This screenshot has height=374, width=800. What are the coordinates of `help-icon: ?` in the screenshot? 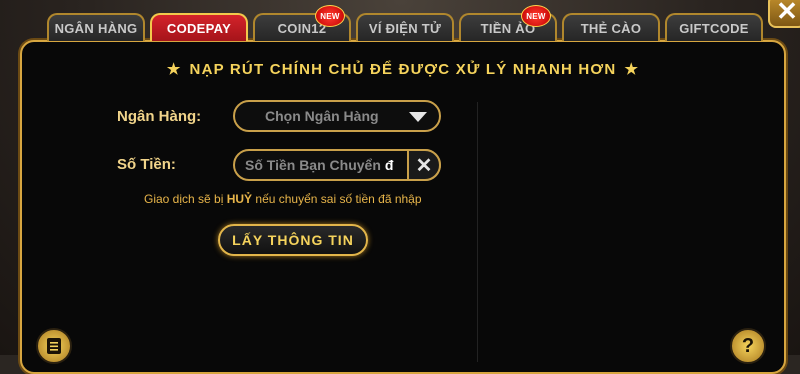 It's located at (748, 346).